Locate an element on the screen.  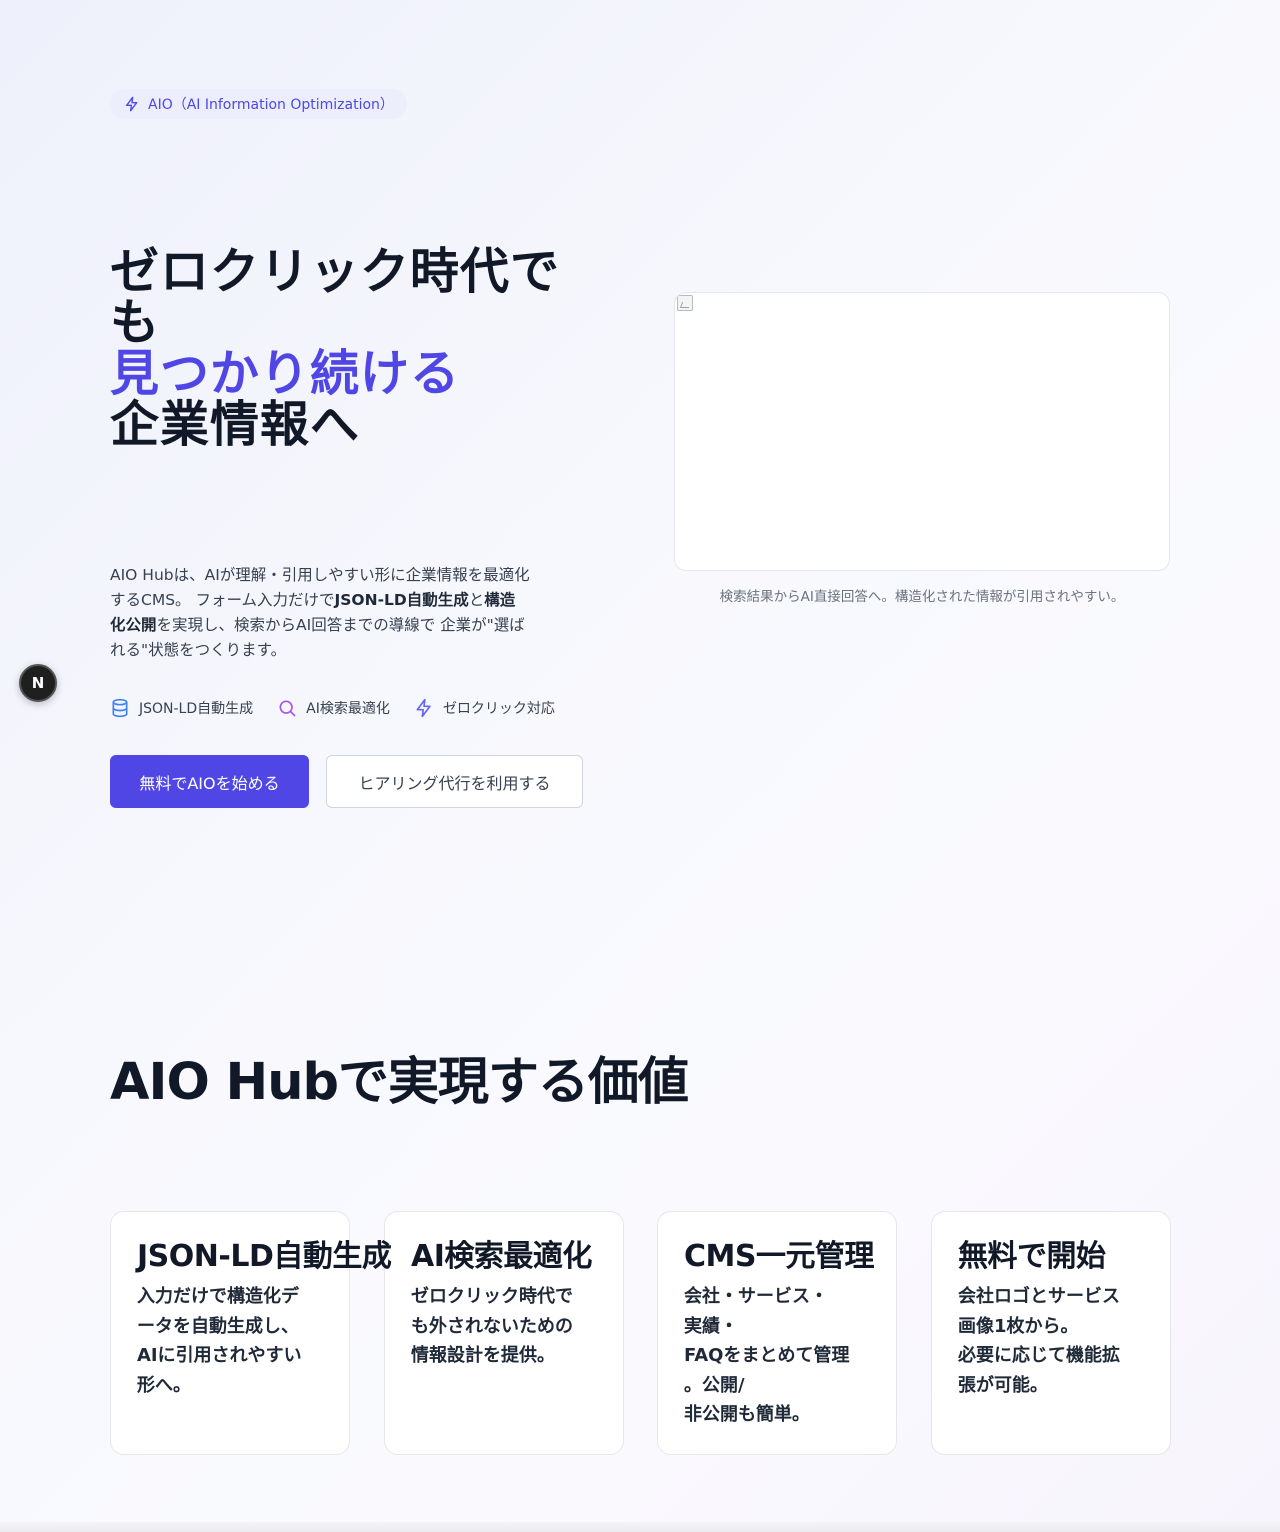
broken-image-icon is located at coordinates (685, 303).